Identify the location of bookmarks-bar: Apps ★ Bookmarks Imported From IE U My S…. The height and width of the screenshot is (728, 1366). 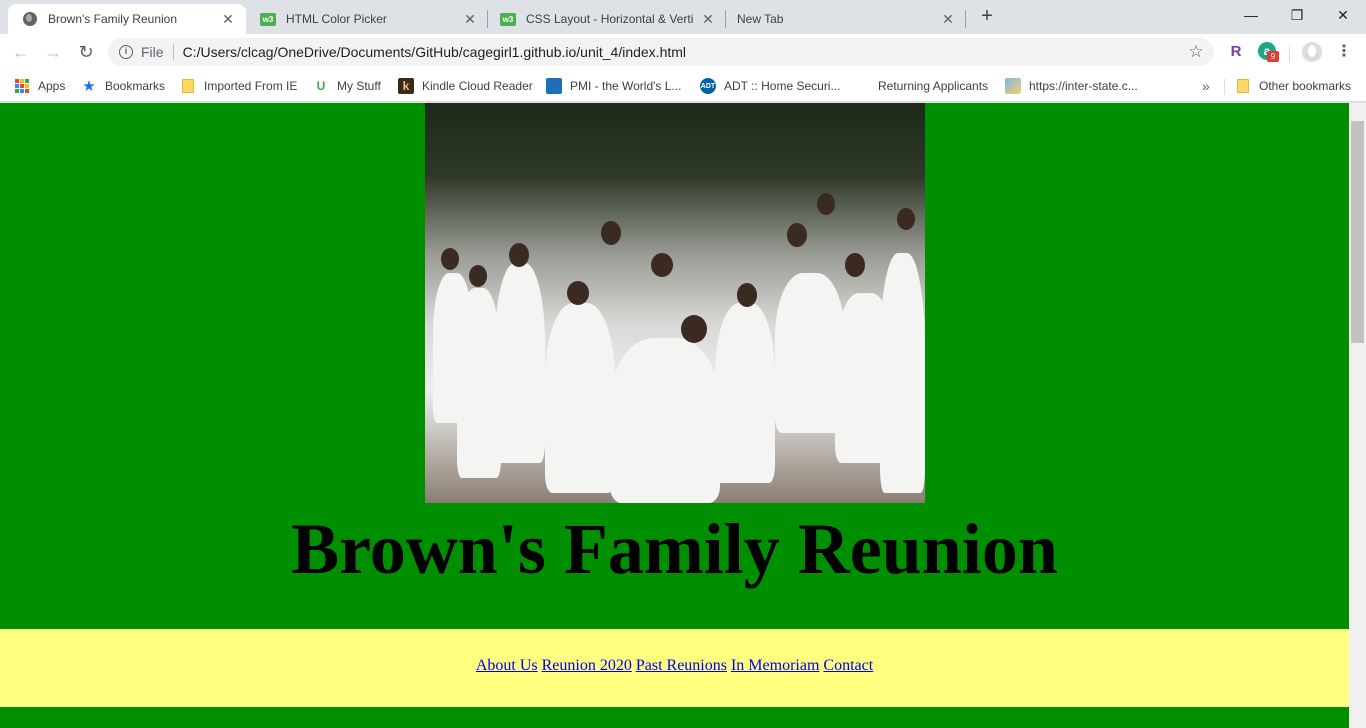
(683, 86).